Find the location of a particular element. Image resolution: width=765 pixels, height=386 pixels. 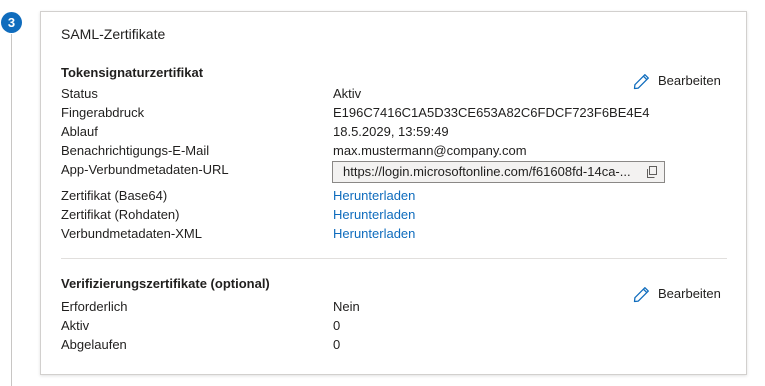

row-label: Zertifikat (Base64) is located at coordinates (114, 195).